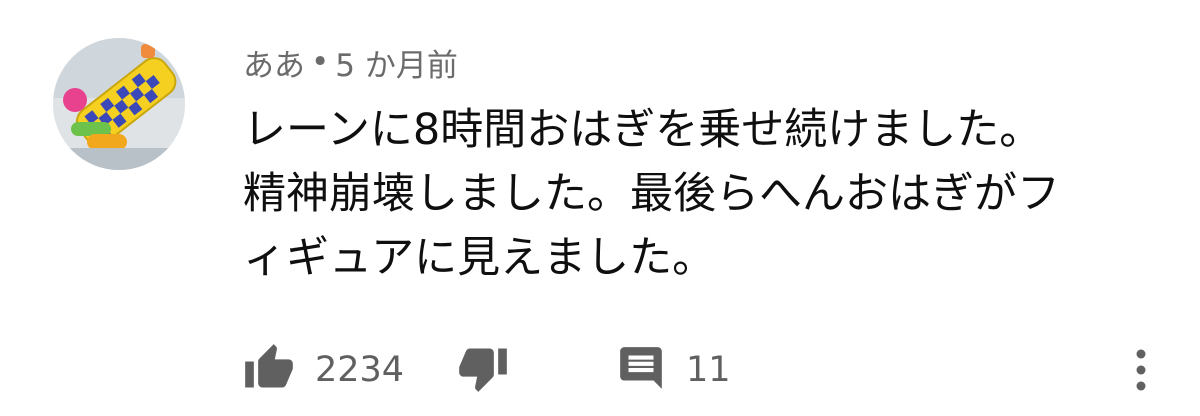 The image size is (1200, 416). I want to click on more-vertical-icon, so click(1141, 370).